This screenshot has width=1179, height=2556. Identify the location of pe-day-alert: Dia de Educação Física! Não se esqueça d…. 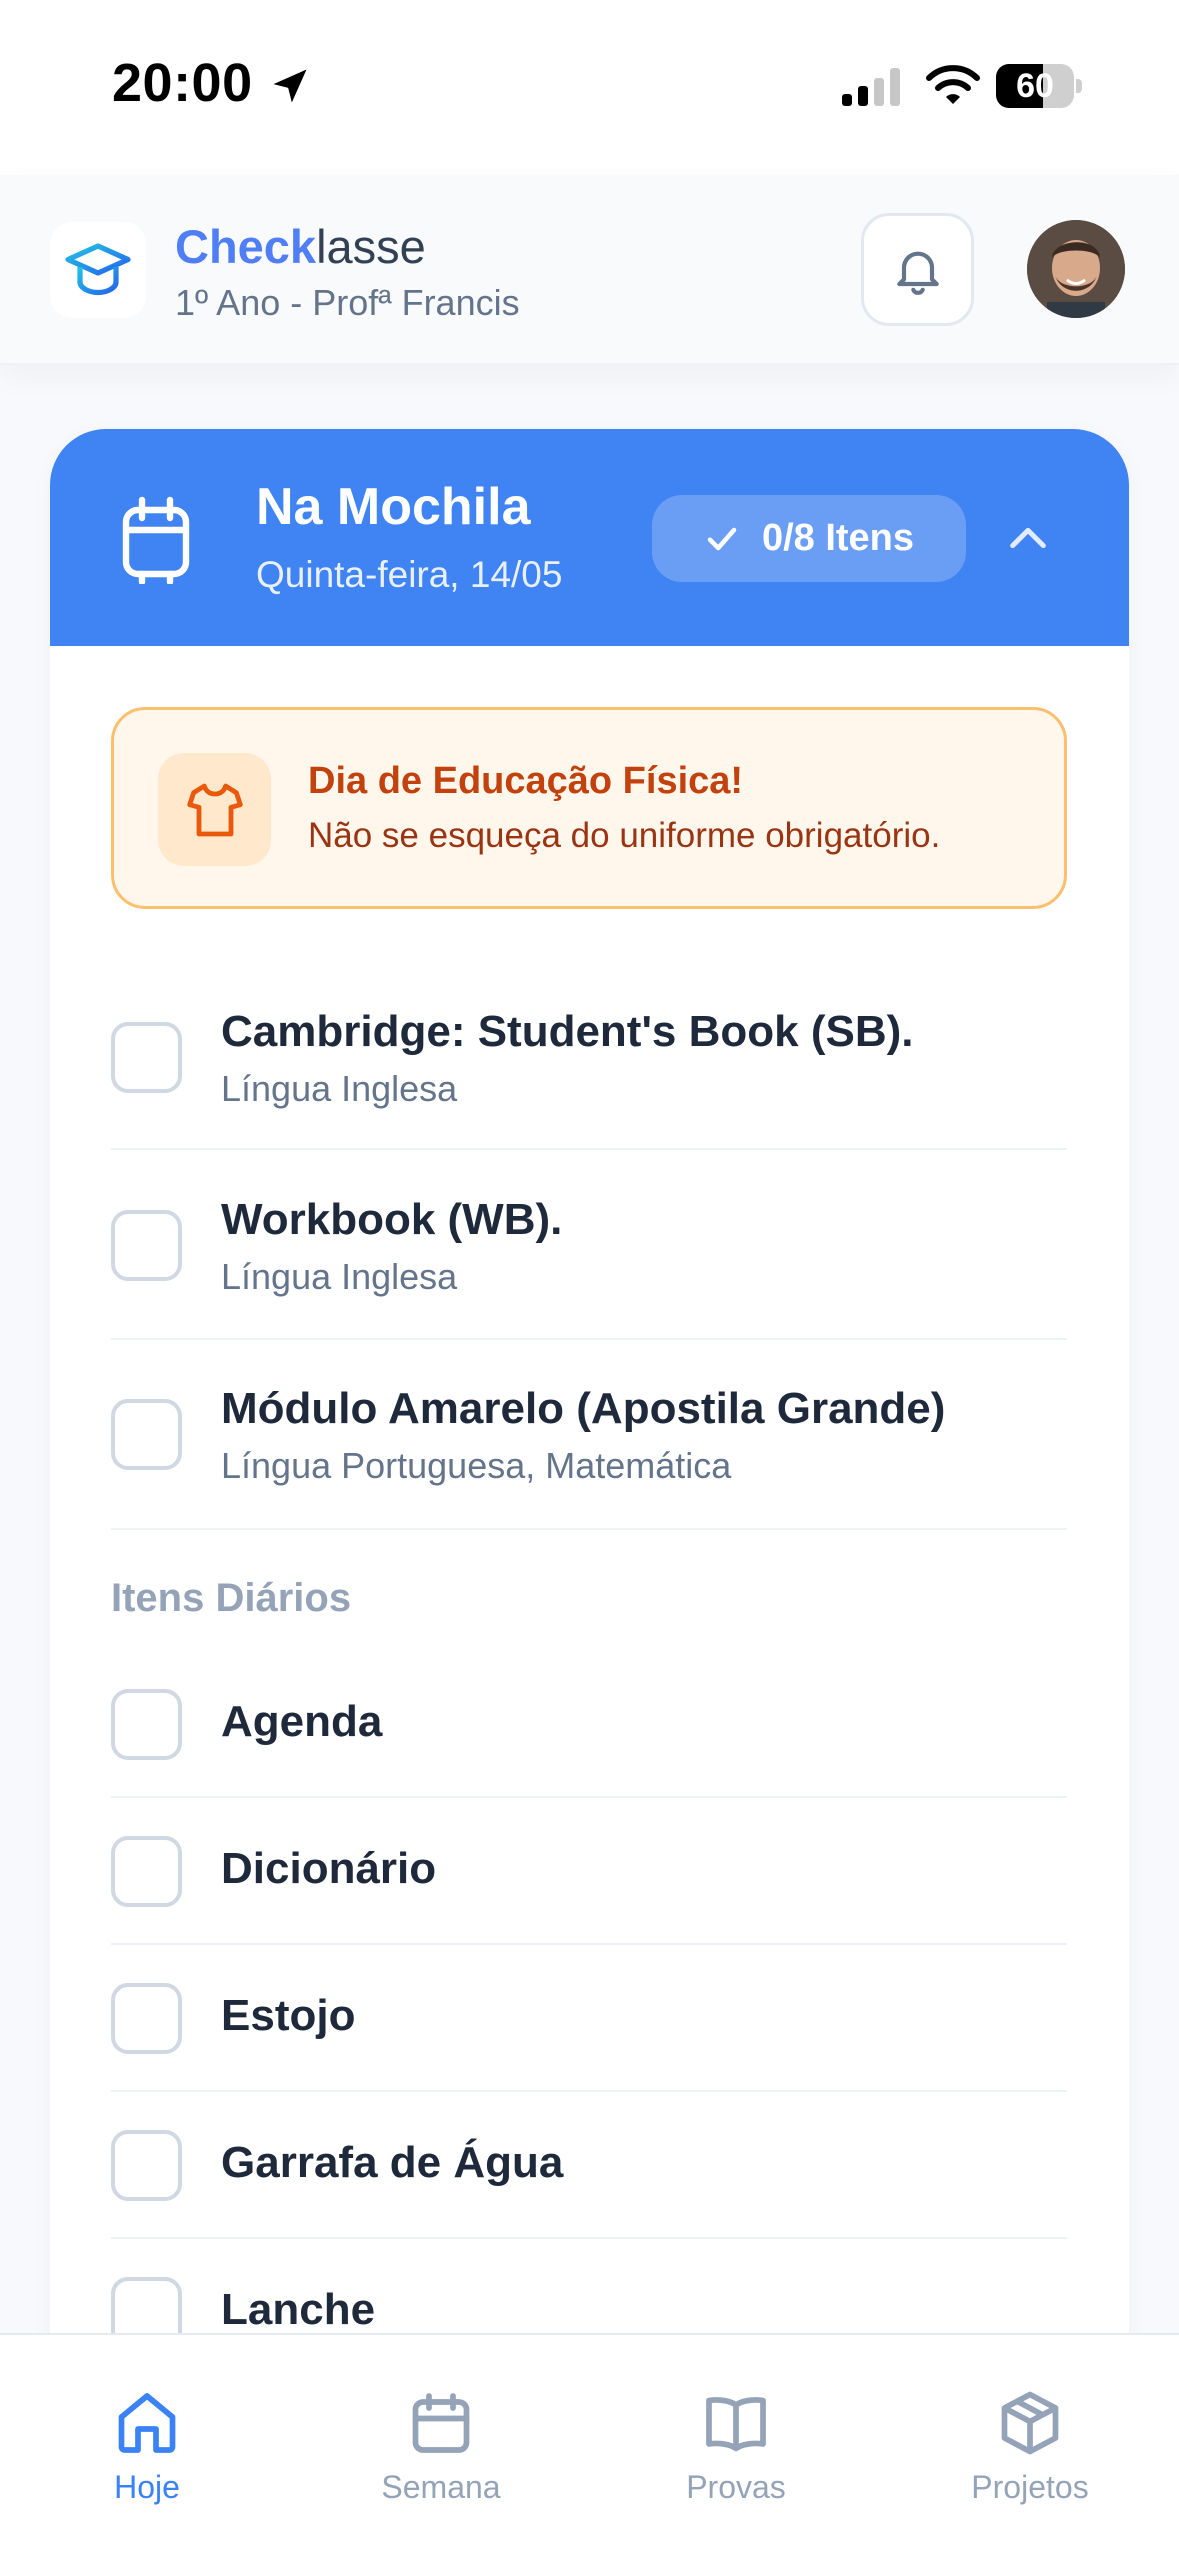
(589, 808).